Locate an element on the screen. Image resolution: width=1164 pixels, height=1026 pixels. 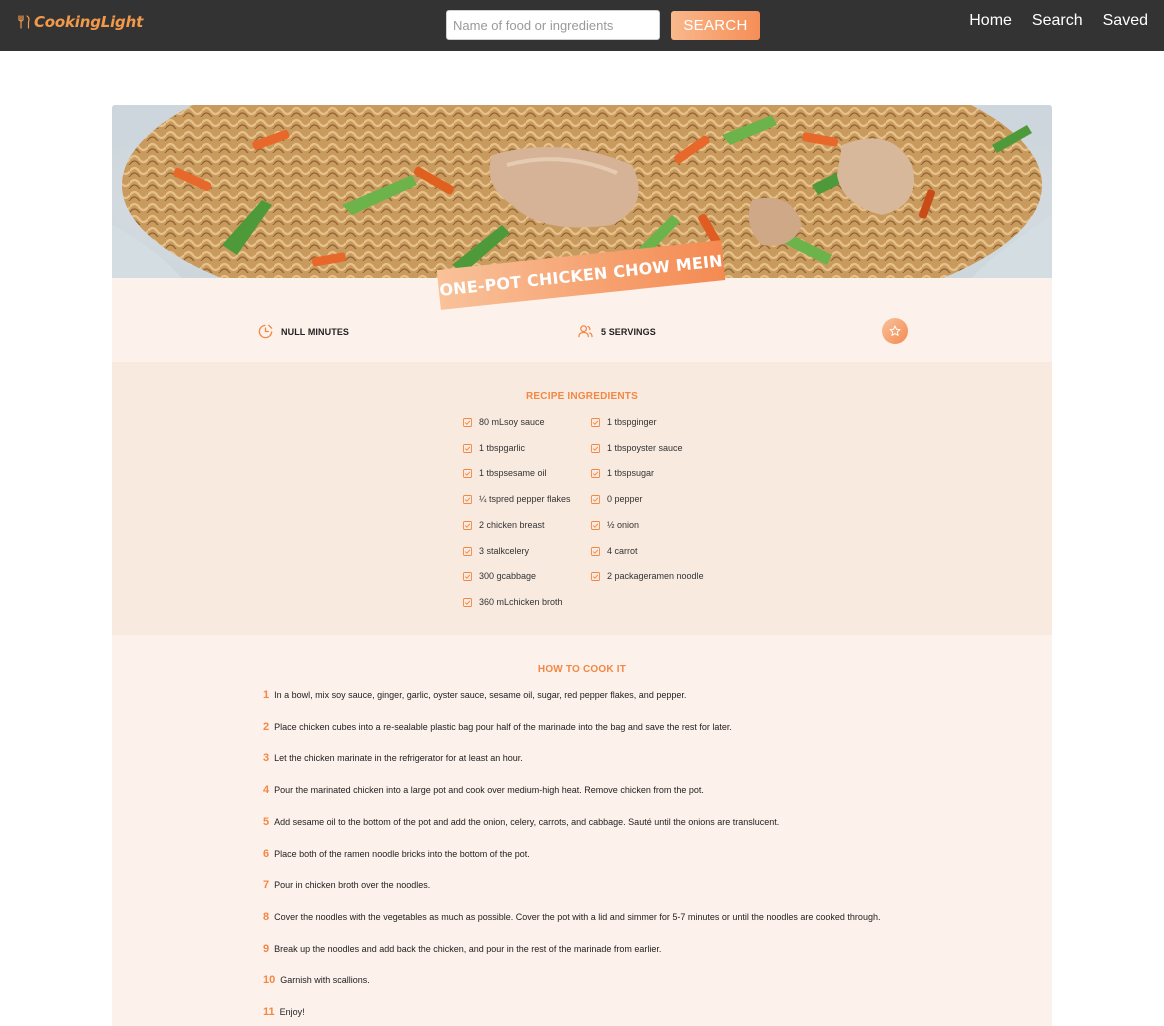
ingredient-item: 1 tbspsesame oil is located at coordinates (505, 473).